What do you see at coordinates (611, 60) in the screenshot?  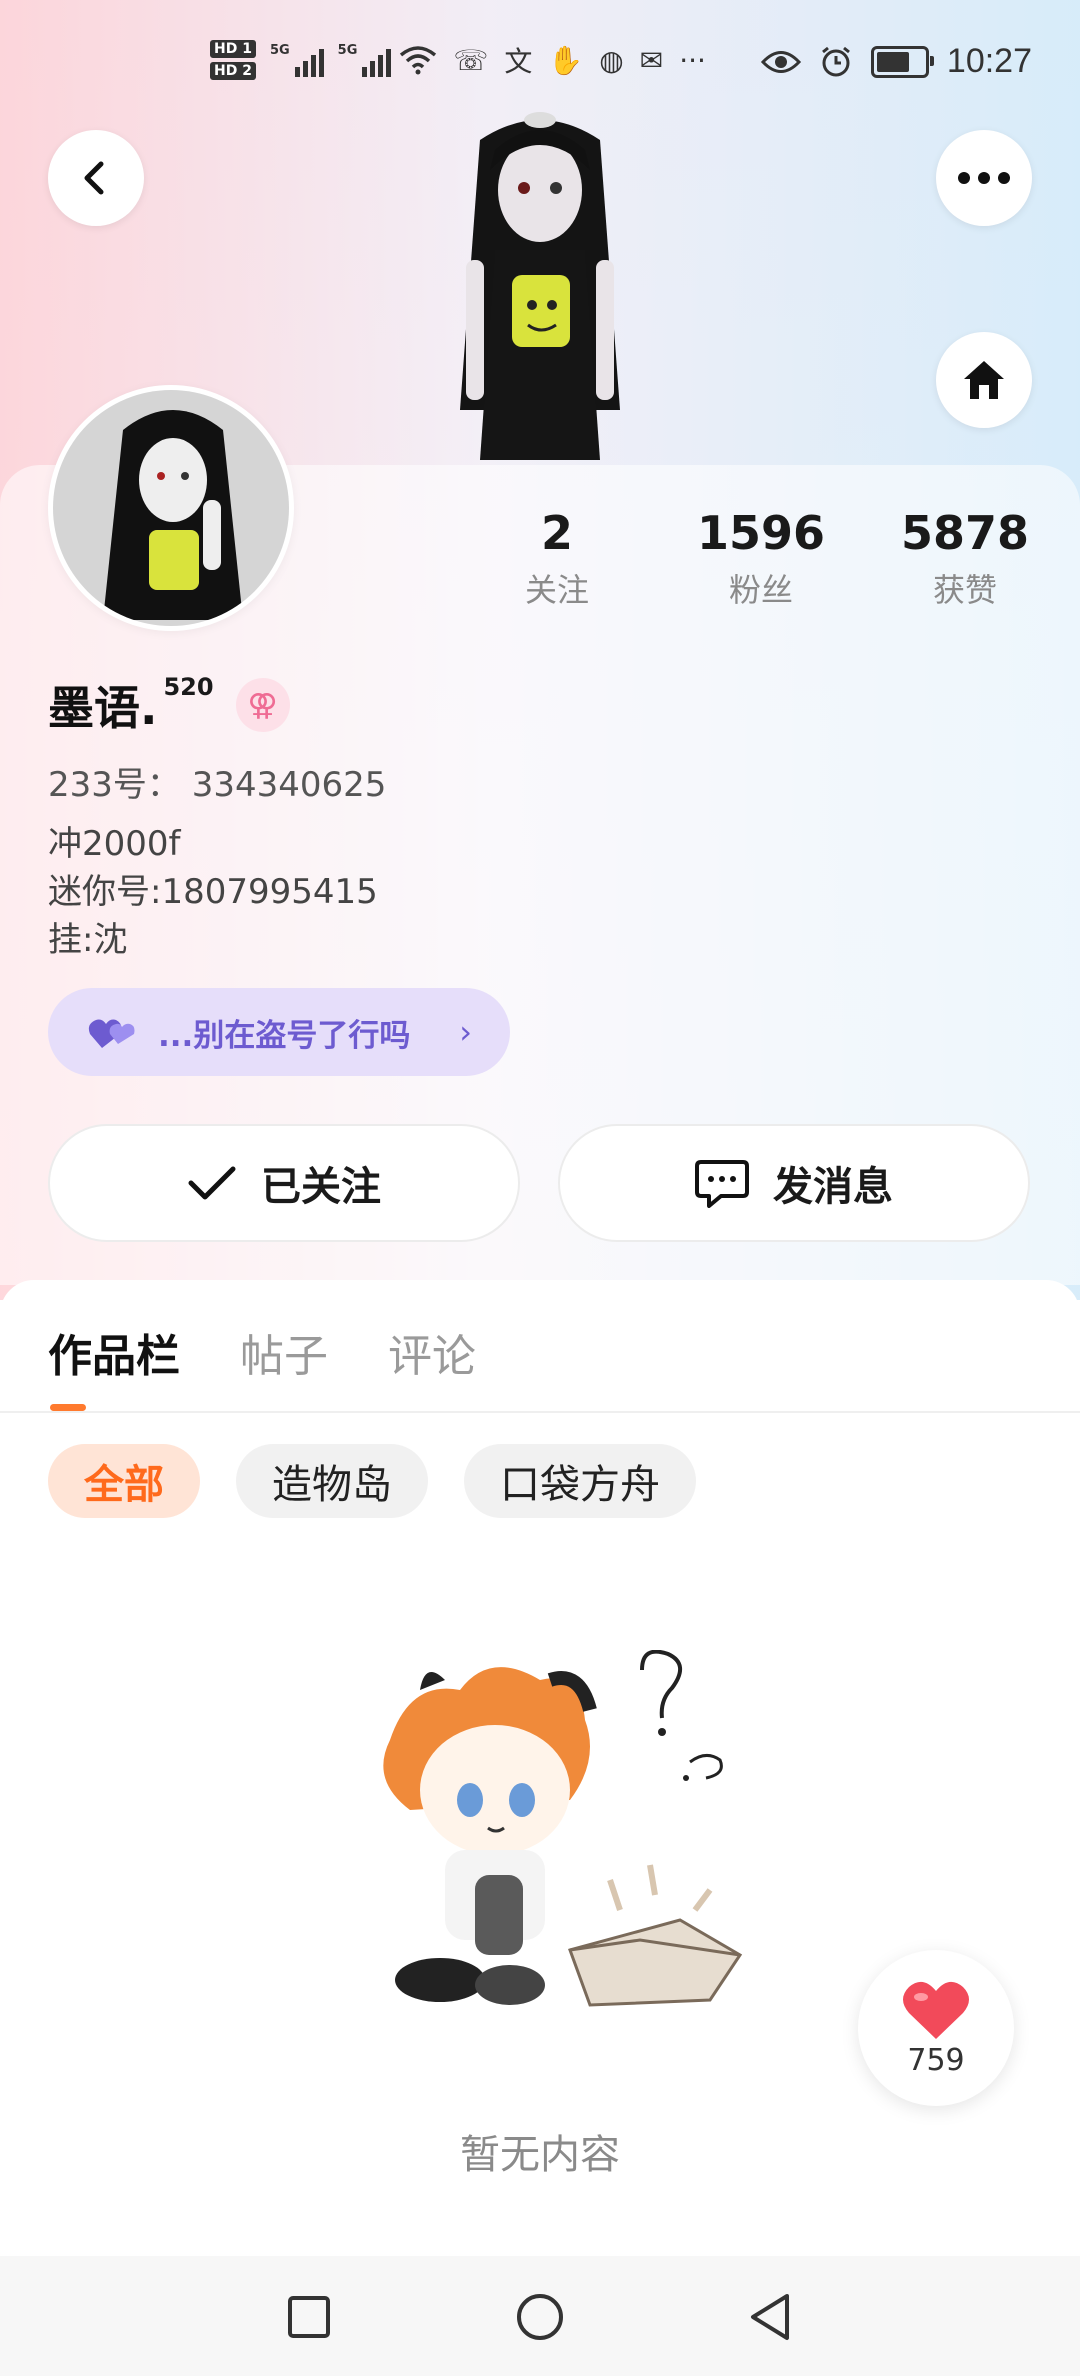 I see `globe-icon: ◍` at bounding box center [611, 60].